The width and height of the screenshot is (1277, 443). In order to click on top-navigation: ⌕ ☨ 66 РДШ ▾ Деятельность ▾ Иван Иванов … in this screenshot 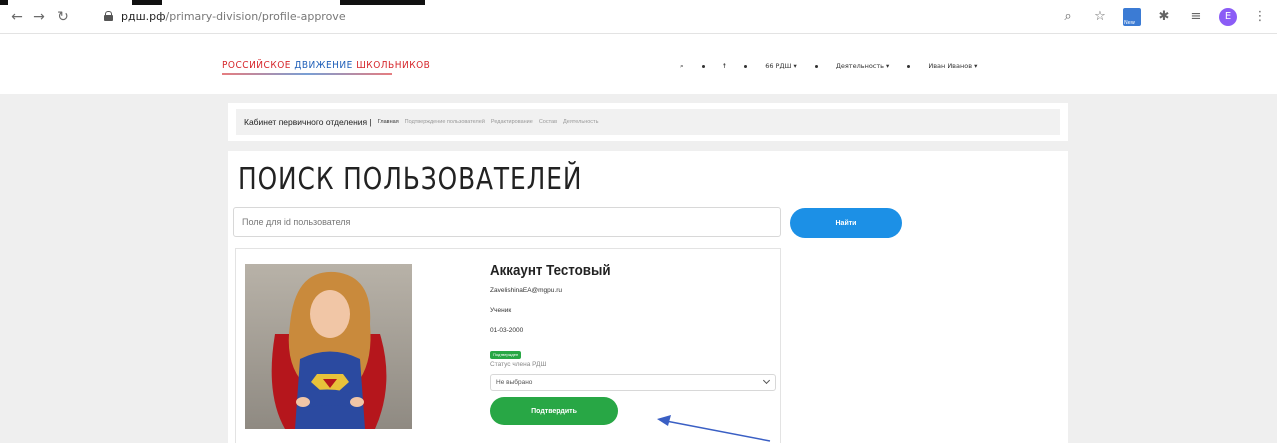, I will do `click(837, 66)`.